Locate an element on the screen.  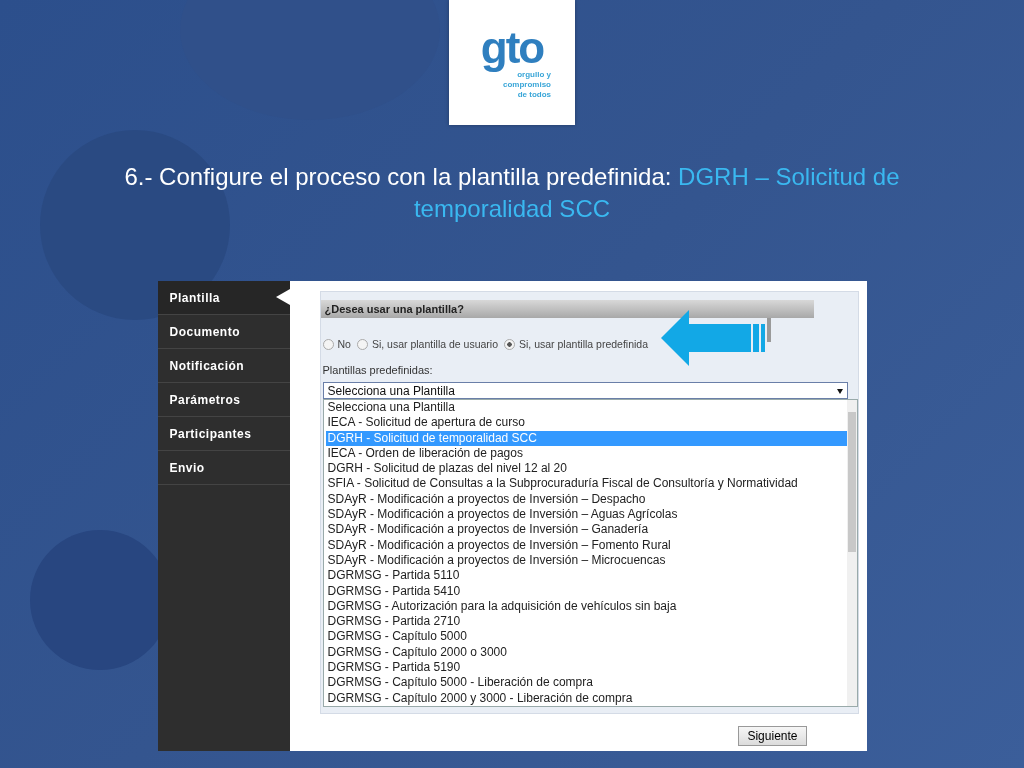
dropdown-option: SDAyR - Modificación a proyectos de Inversión – Ganadería is located at coordinates (586, 530).